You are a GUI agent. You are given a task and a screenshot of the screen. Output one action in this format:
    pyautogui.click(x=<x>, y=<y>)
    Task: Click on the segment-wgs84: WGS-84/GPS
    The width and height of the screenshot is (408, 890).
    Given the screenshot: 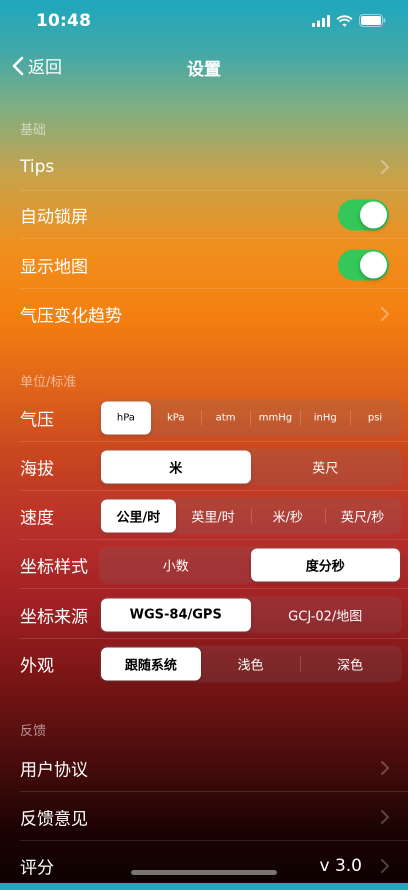 What is the action you would take?
    pyautogui.click(x=176, y=614)
    